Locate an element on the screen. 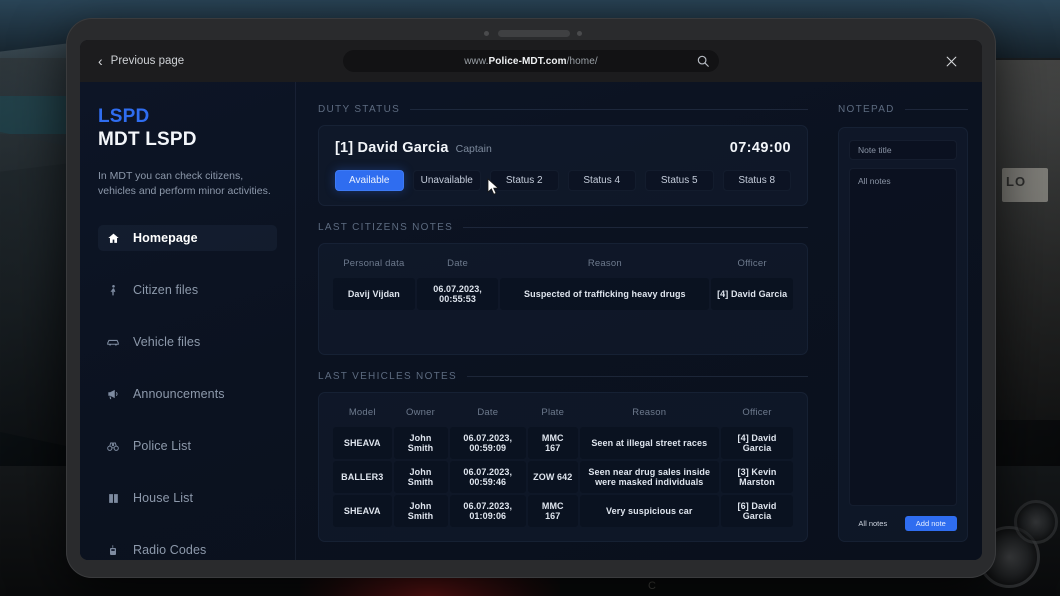  sidebar-item-vehicle-files: Vehicle files is located at coordinates (187, 342).